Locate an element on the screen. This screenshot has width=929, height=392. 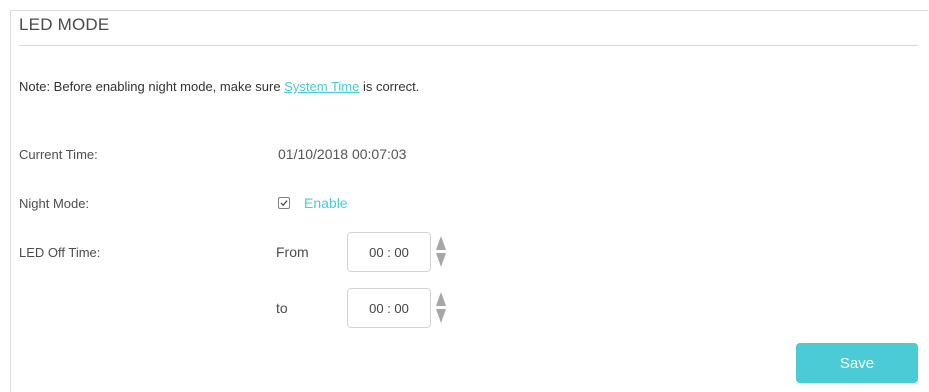
to-time-stepper is located at coordinates (441, 308).